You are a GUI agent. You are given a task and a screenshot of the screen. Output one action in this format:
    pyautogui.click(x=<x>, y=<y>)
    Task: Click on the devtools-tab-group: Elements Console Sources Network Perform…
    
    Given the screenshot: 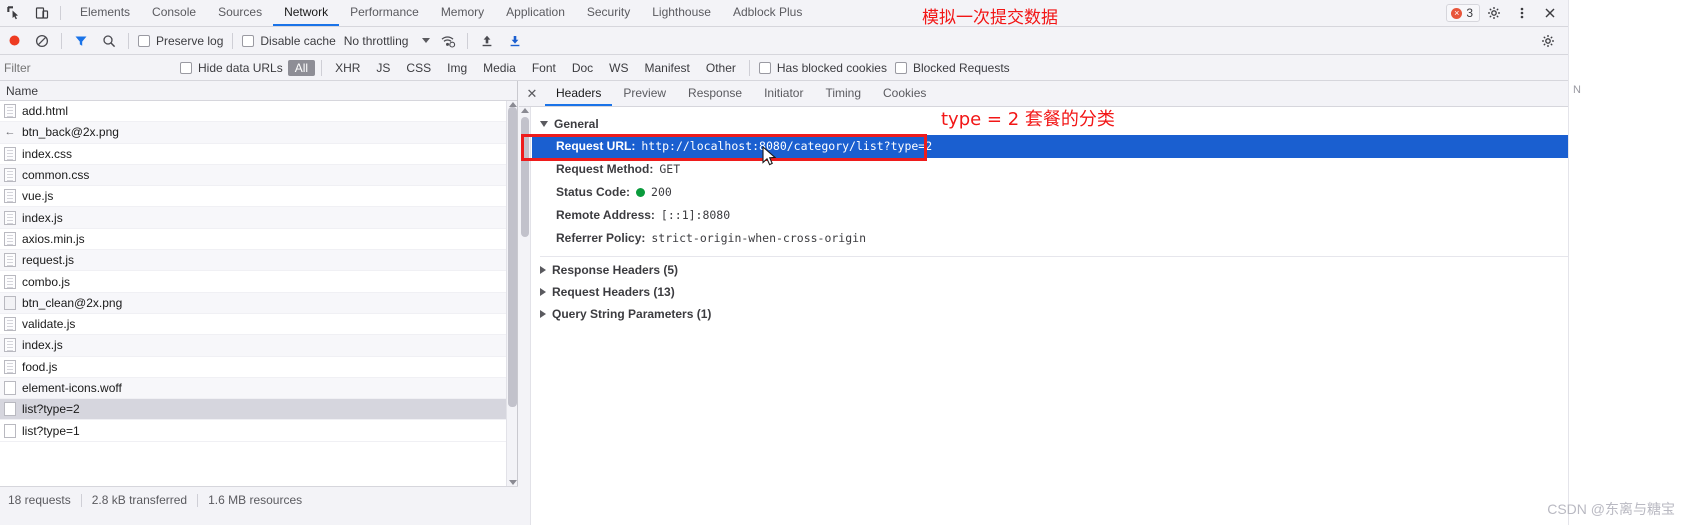 What is the action you would take?
    pyautogui.click(x=441, y=13)
    